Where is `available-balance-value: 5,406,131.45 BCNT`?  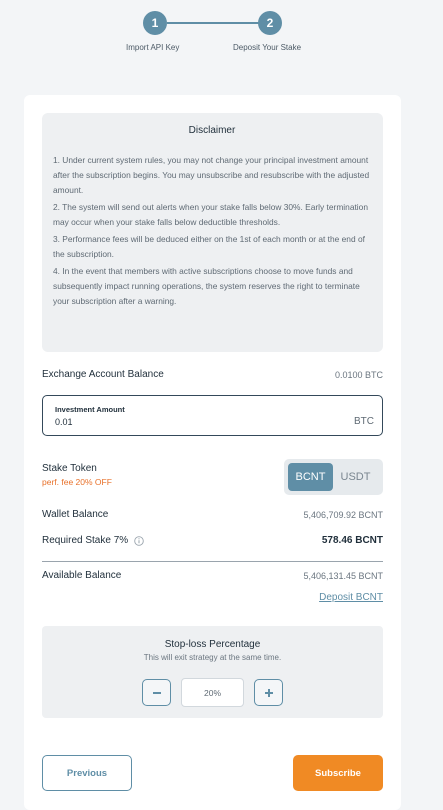
available-balance-value: 5,406,131.45 BCNT is located at coordinates (343, 575).